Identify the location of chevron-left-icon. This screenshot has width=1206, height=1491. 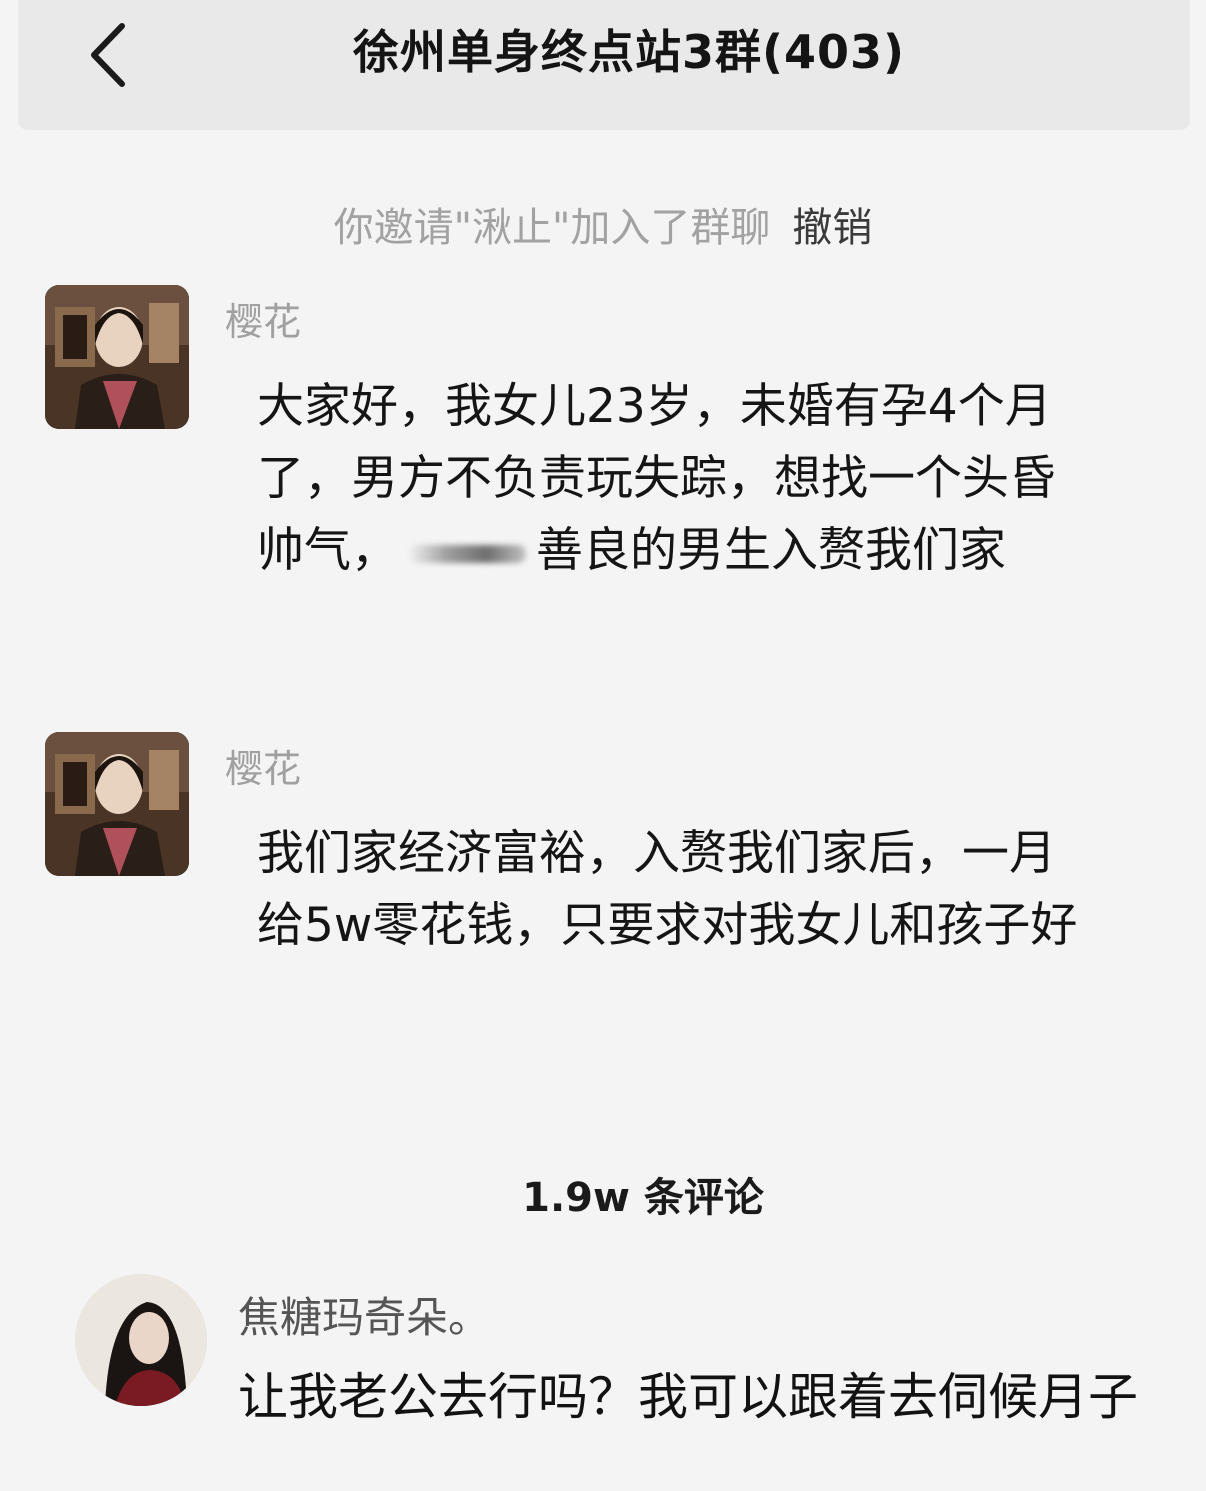
(108, 55).